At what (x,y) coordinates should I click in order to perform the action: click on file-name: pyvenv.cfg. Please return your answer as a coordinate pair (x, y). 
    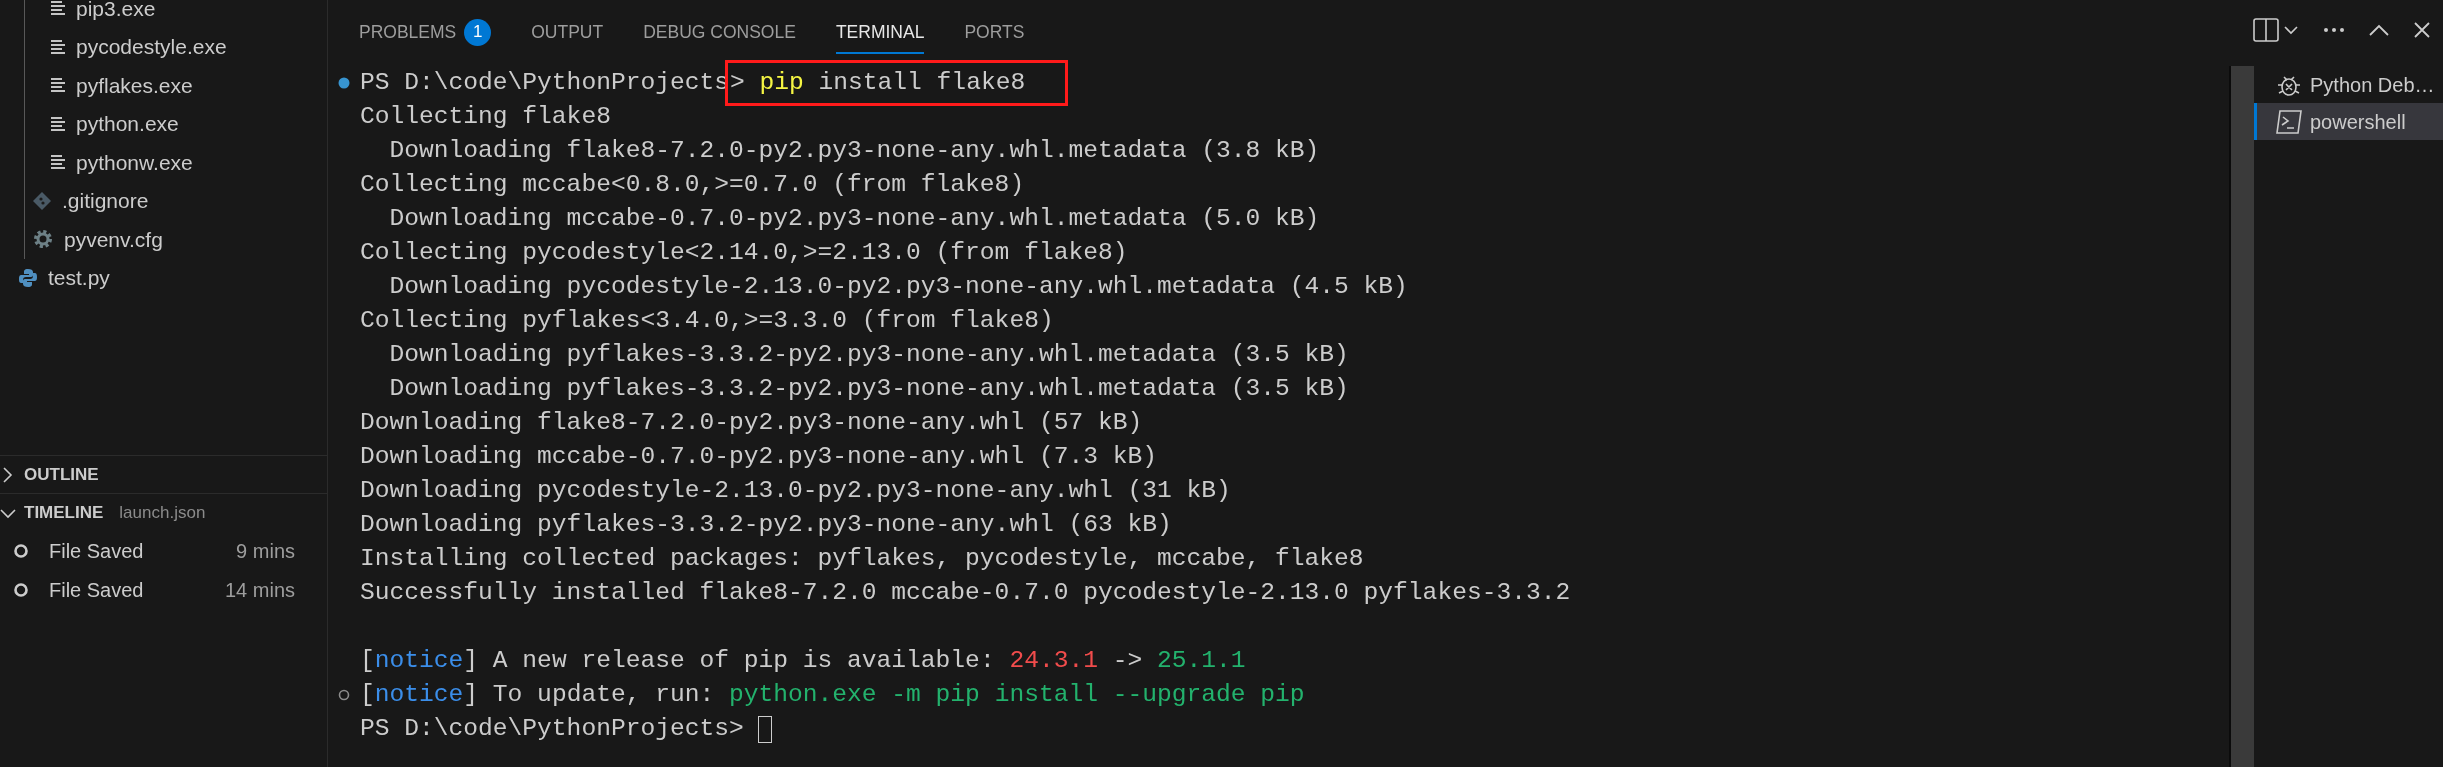
    Looking at the image, I should click on (113, 239).